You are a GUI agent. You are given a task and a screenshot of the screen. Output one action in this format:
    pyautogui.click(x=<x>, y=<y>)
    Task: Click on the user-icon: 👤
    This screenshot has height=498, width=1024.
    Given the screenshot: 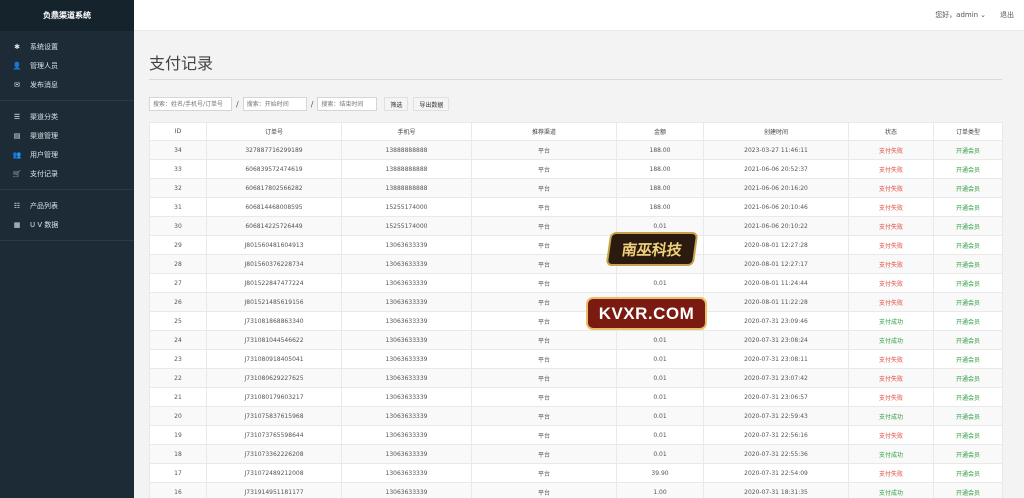 What is the action you would take?
    pyautogui.click(x=17, y=65)
    